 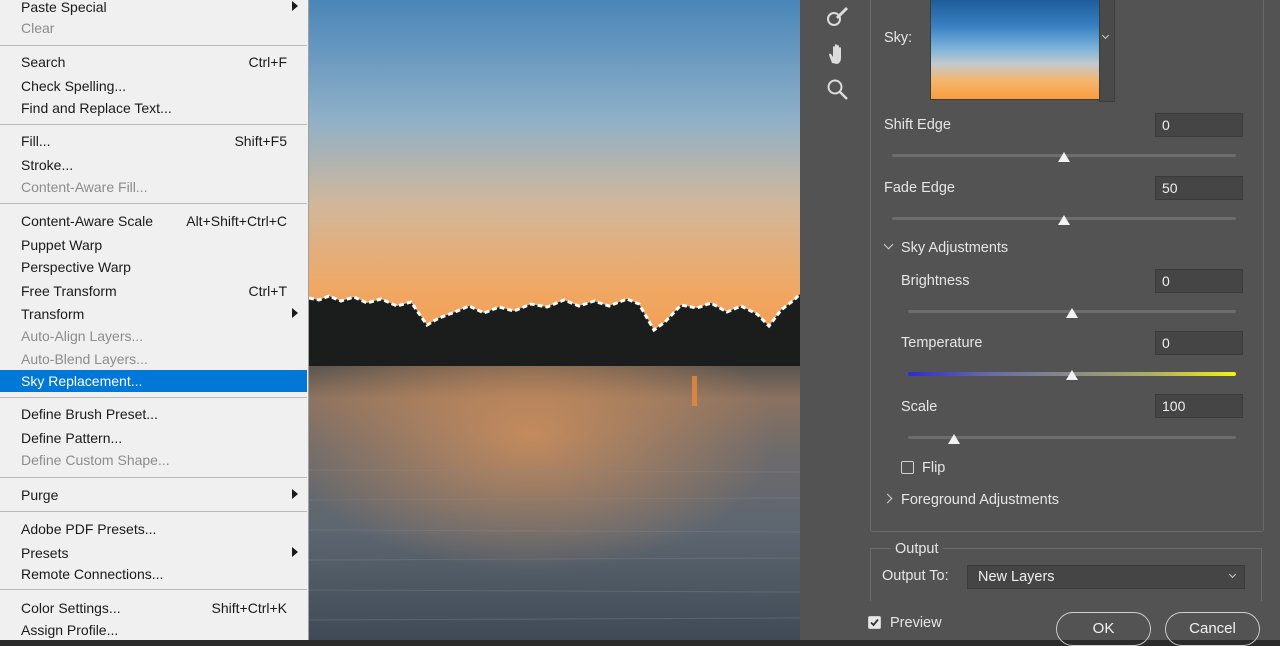 What do you see at coordinates (40, 495) in the screenshot?
I see `menu-item-label: Purge` at bounding box center [40, 495].